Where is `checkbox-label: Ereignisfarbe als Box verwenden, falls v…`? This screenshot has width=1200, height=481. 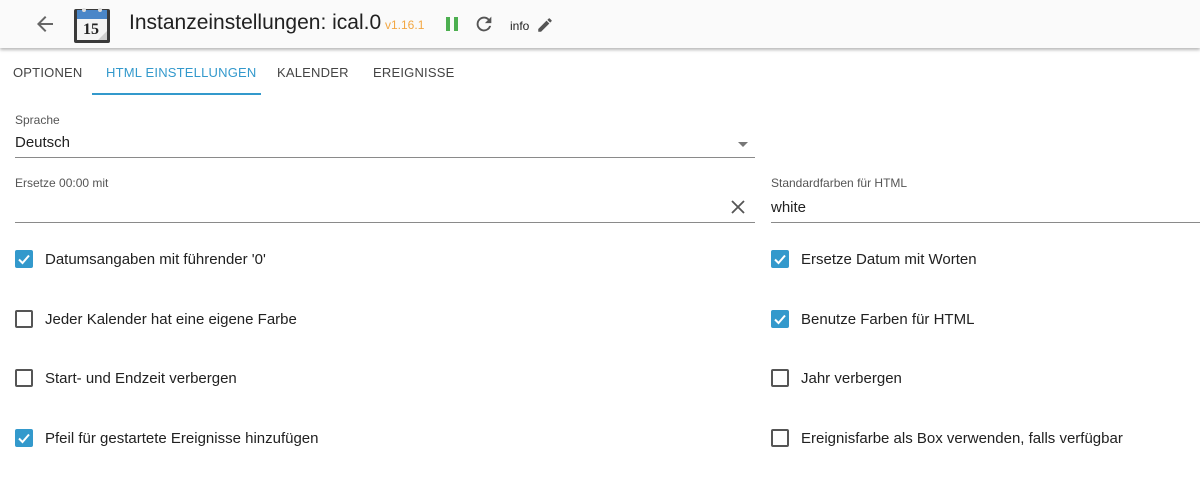
checkbox-label: Ereignisfarbe als Box verwenden, falls v… is located at coordinates (962, 438).